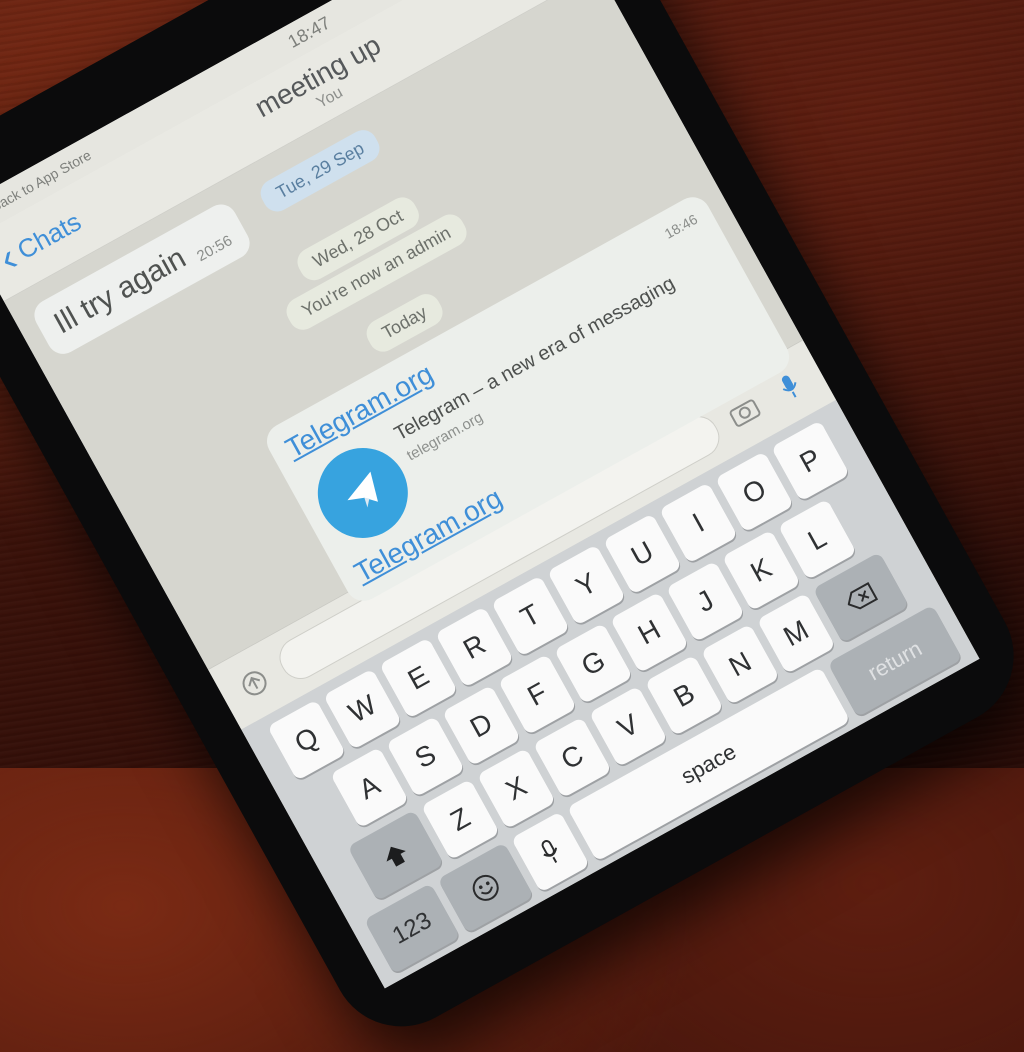 This screenshot has height=1052, width=1024. I want to click on back-label: Chats, so click(48, 235).